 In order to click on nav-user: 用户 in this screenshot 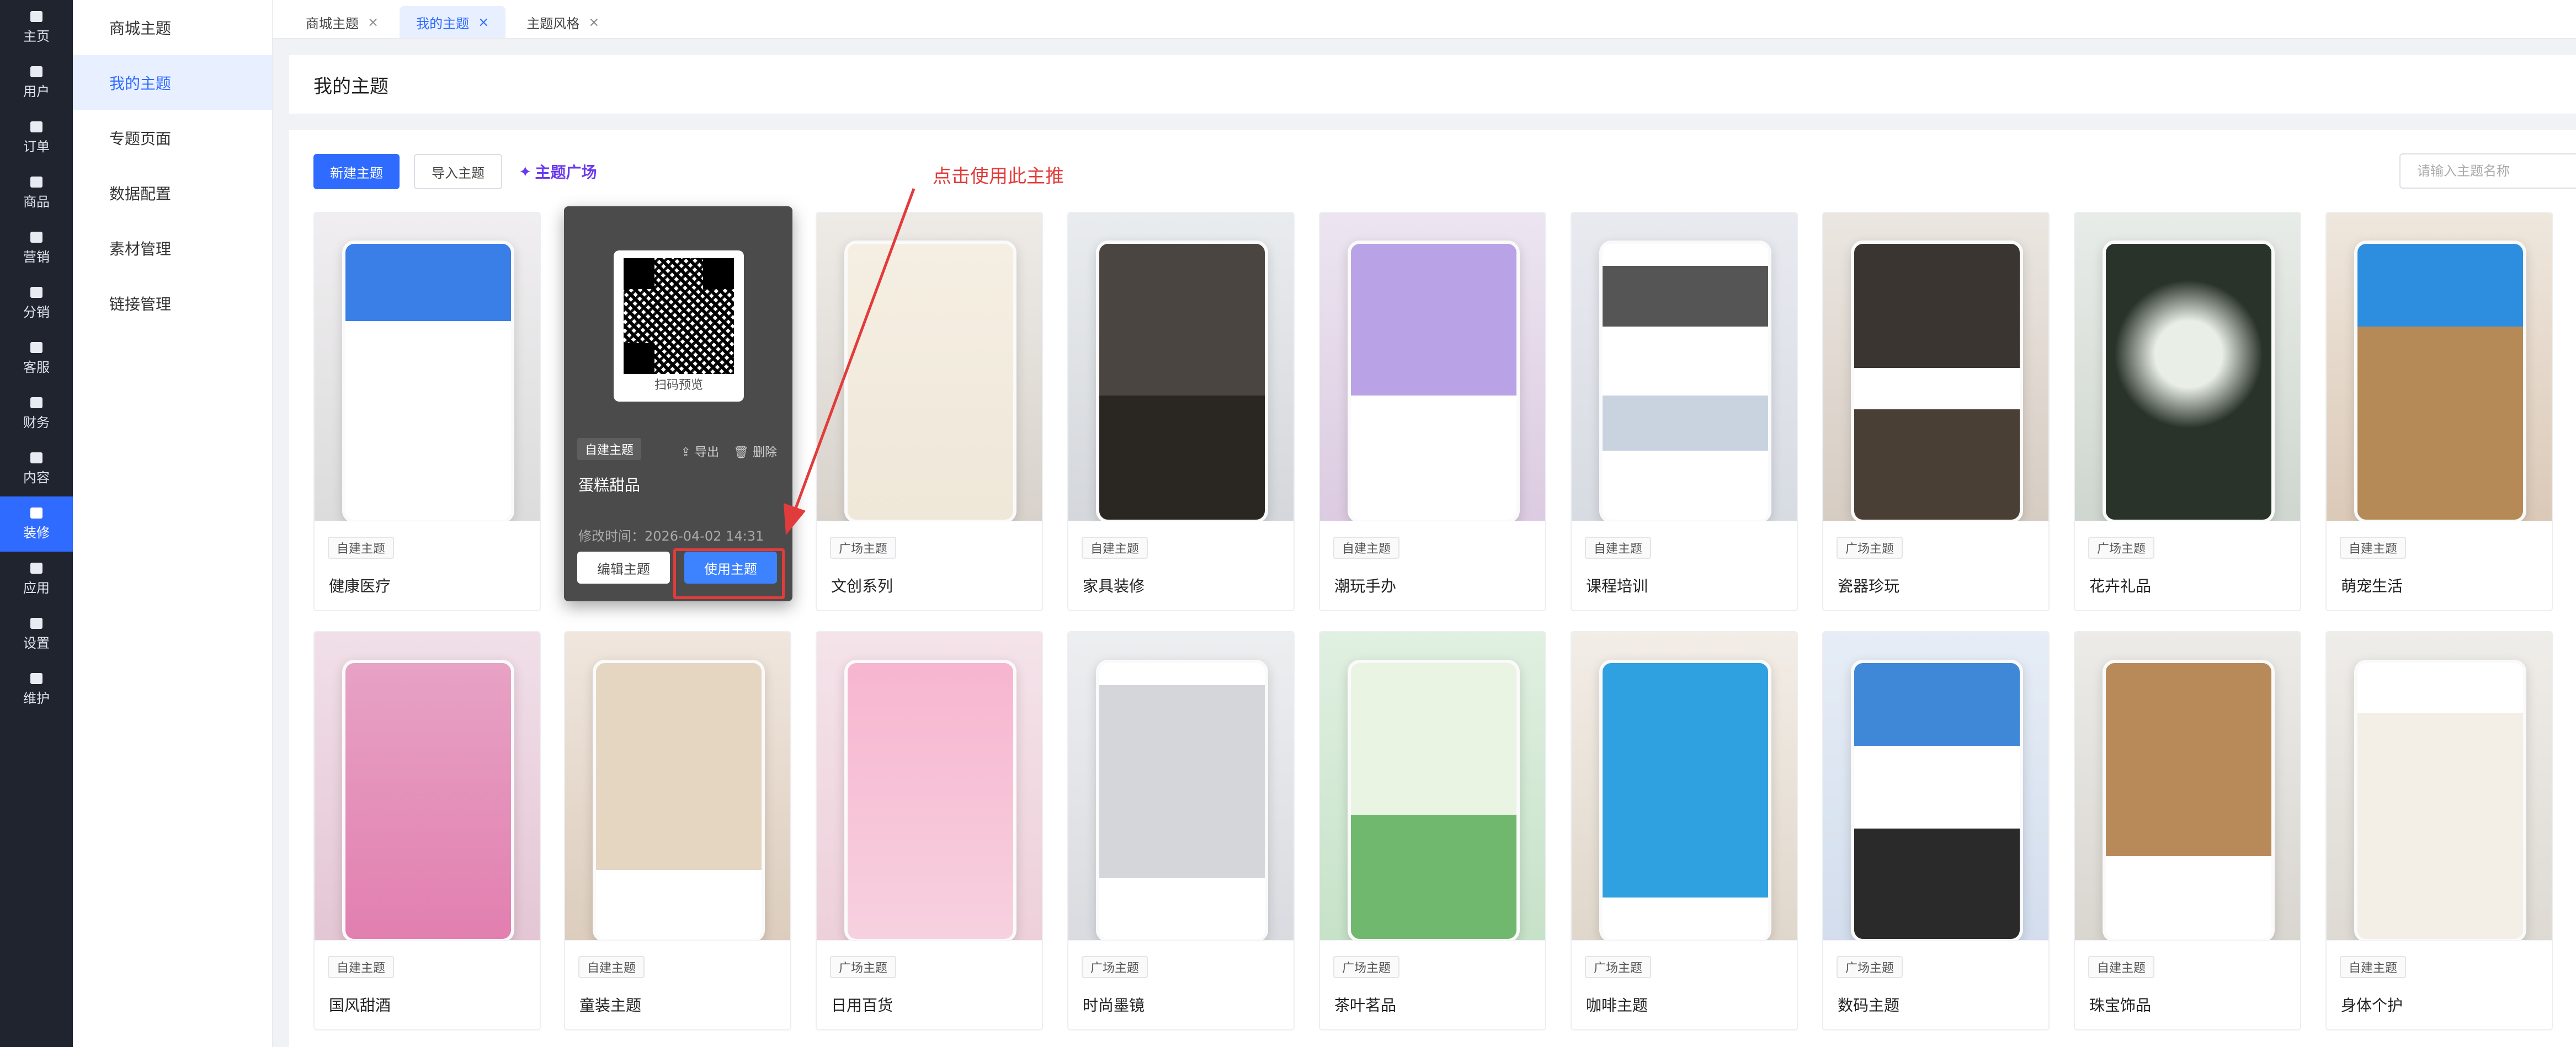, I will do `click(36, 82)`.